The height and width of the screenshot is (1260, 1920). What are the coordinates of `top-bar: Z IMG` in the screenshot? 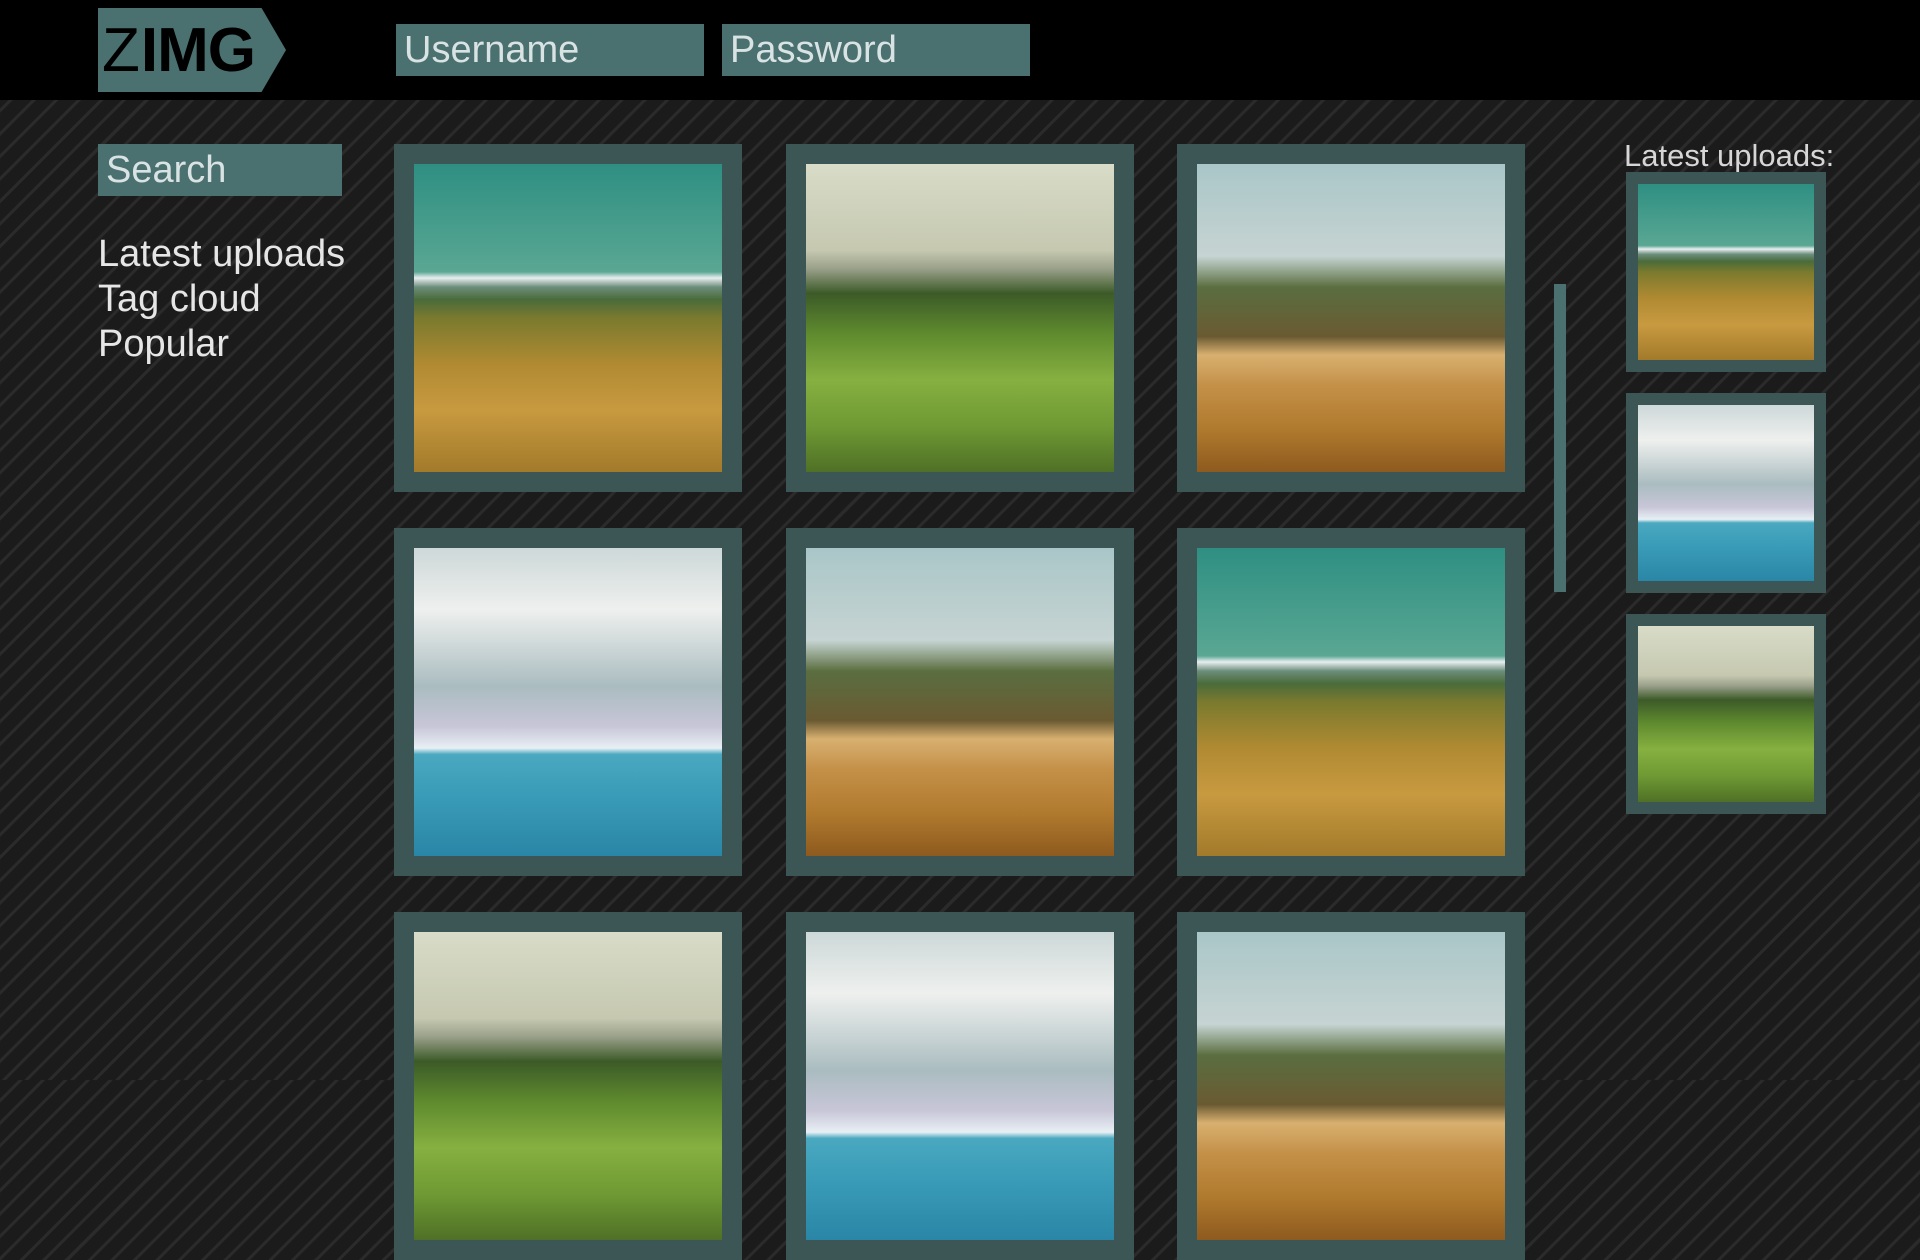 It's located at (960, 50).